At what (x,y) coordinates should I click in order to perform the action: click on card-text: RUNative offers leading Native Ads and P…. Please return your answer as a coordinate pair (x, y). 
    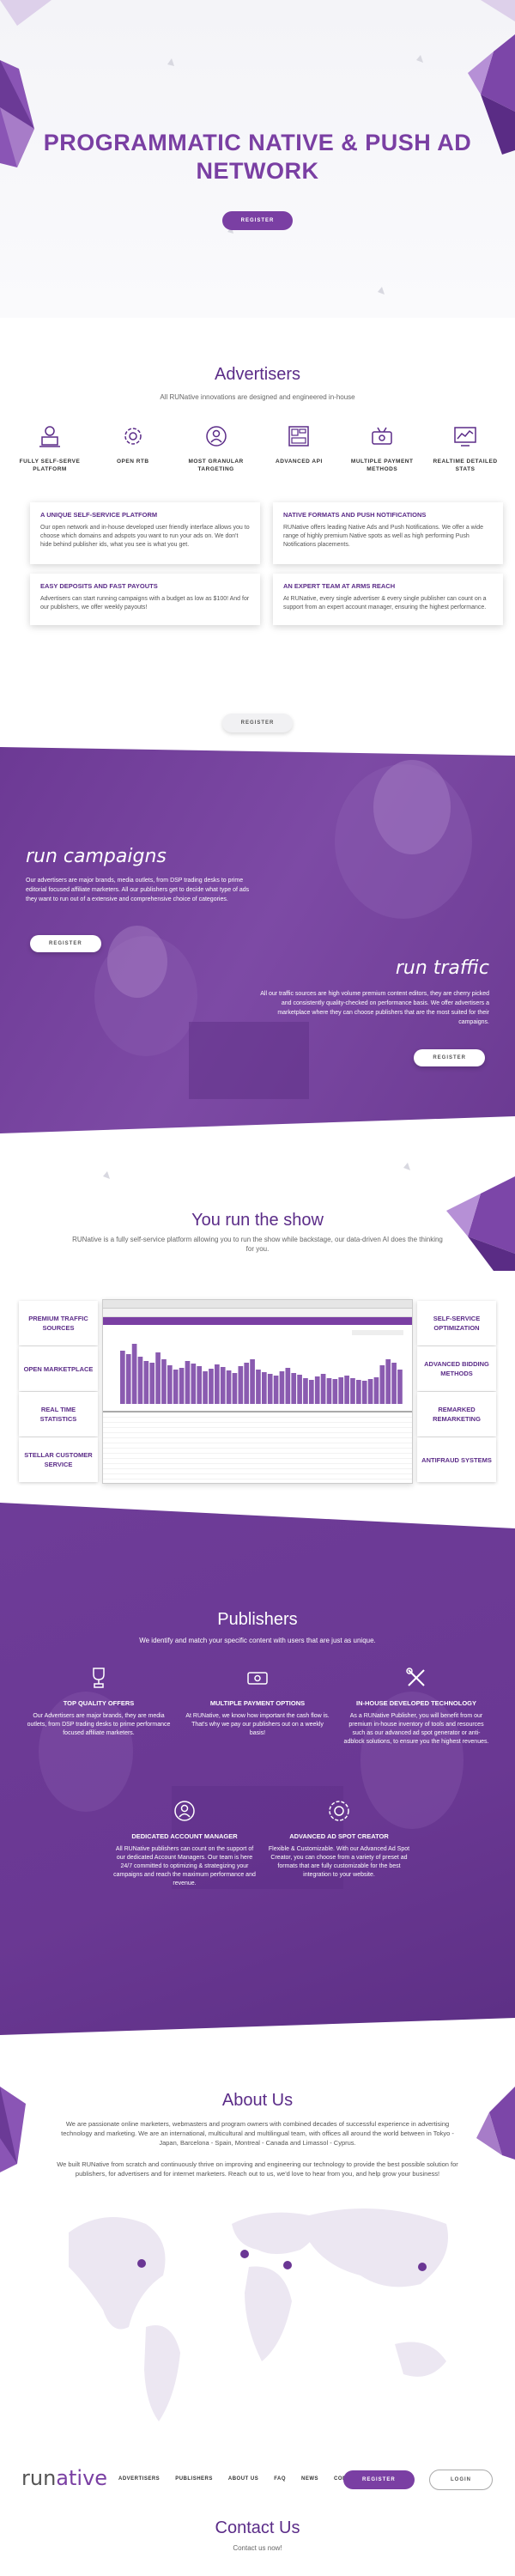
    Looking at the image, I should click on (383, 536).